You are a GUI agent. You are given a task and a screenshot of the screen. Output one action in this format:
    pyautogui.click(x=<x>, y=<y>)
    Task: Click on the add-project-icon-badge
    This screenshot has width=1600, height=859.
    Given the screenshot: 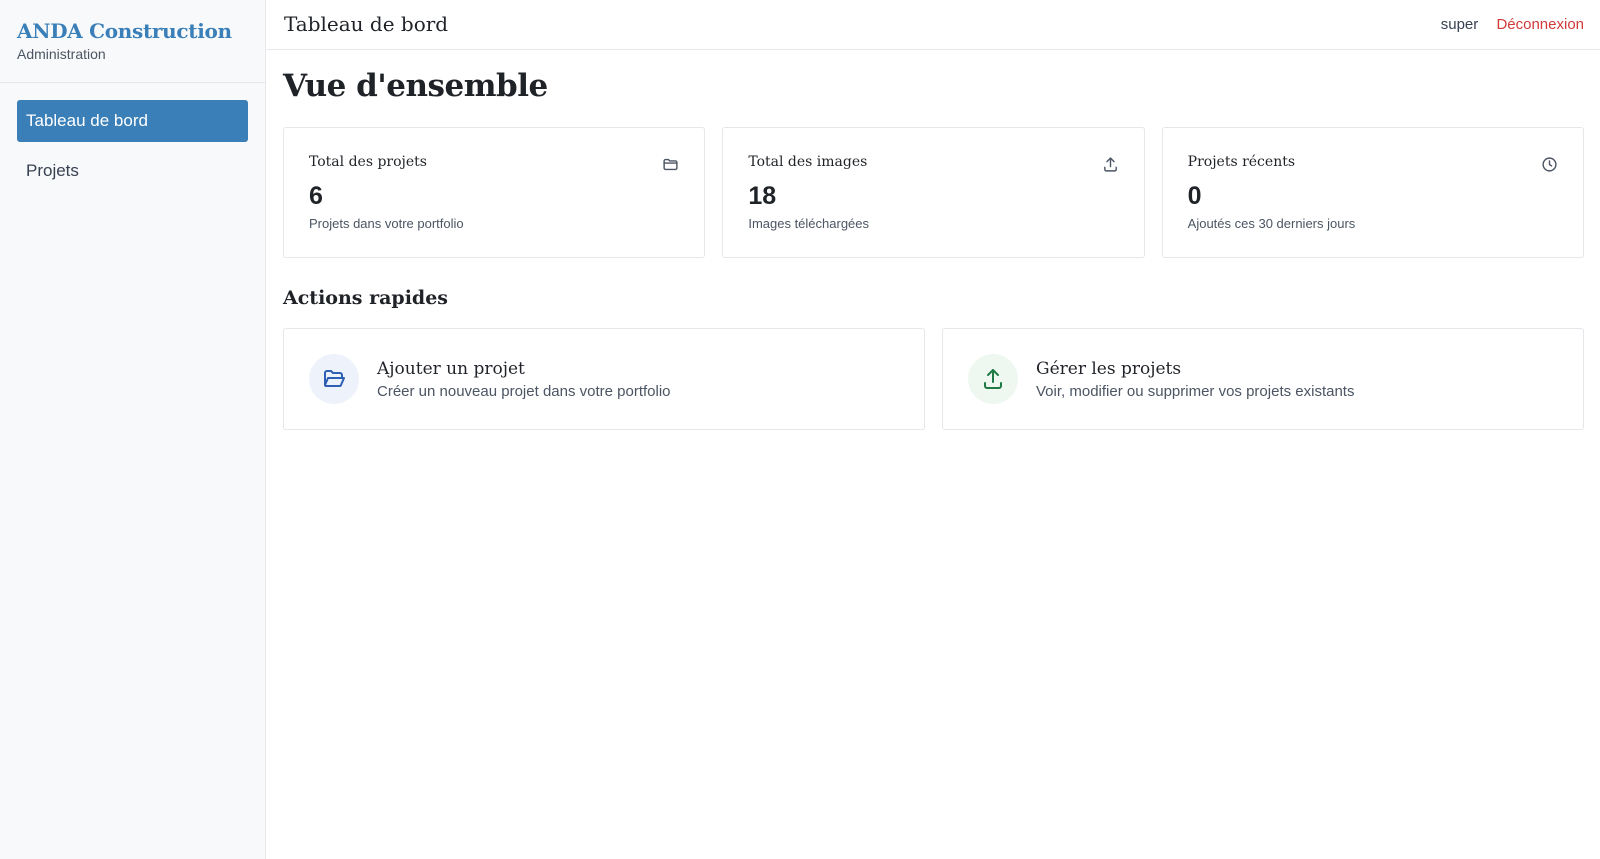 What is the action you would take?
    pyautogui.click(x=334, y=379)
    